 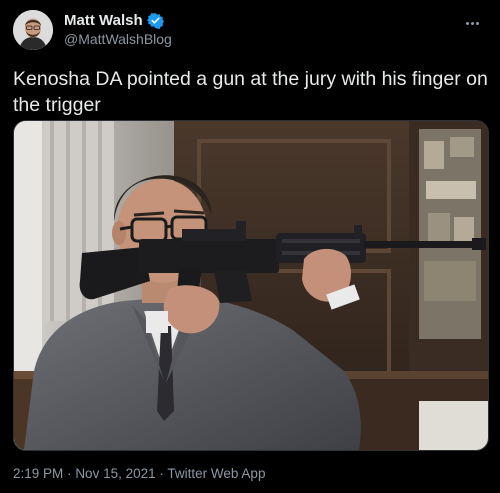 I want to click on author-name-row: Matt Walsh, so click(x=114, y=21).